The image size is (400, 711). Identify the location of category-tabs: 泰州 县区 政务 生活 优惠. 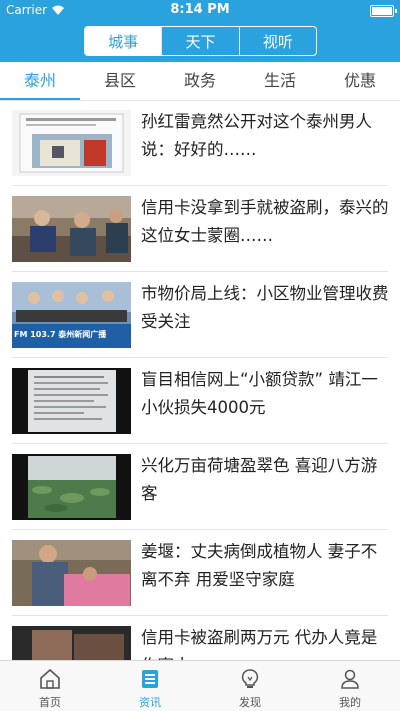
(200, 81).